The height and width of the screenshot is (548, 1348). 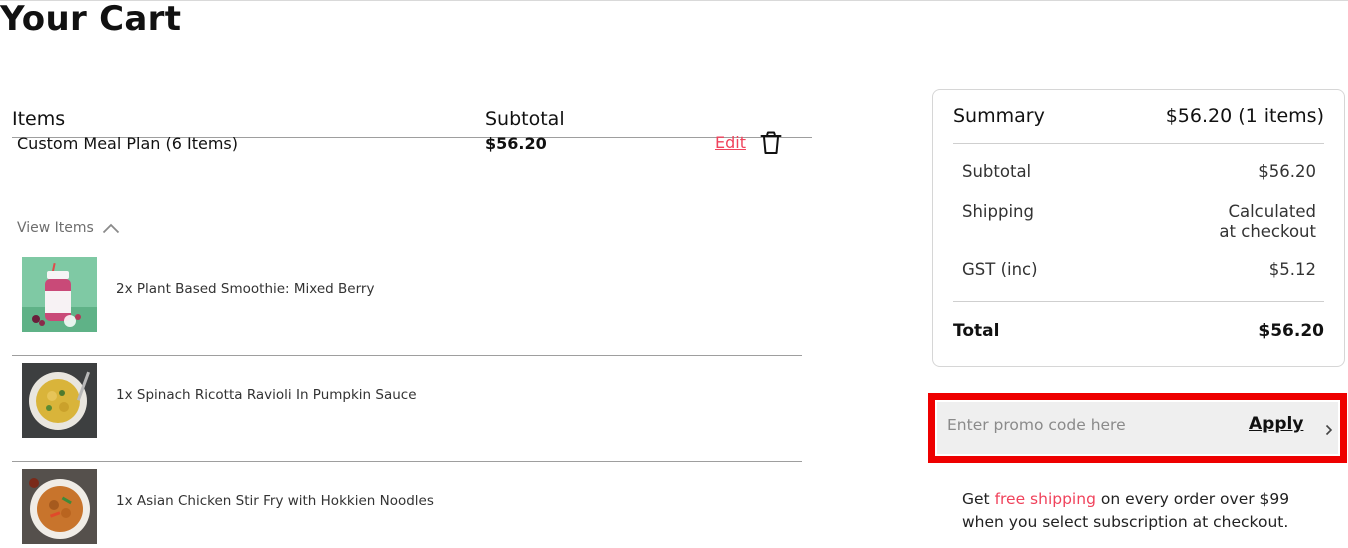 I want to click on subtotal-label: Subtotal, so click(x=997, y=171).